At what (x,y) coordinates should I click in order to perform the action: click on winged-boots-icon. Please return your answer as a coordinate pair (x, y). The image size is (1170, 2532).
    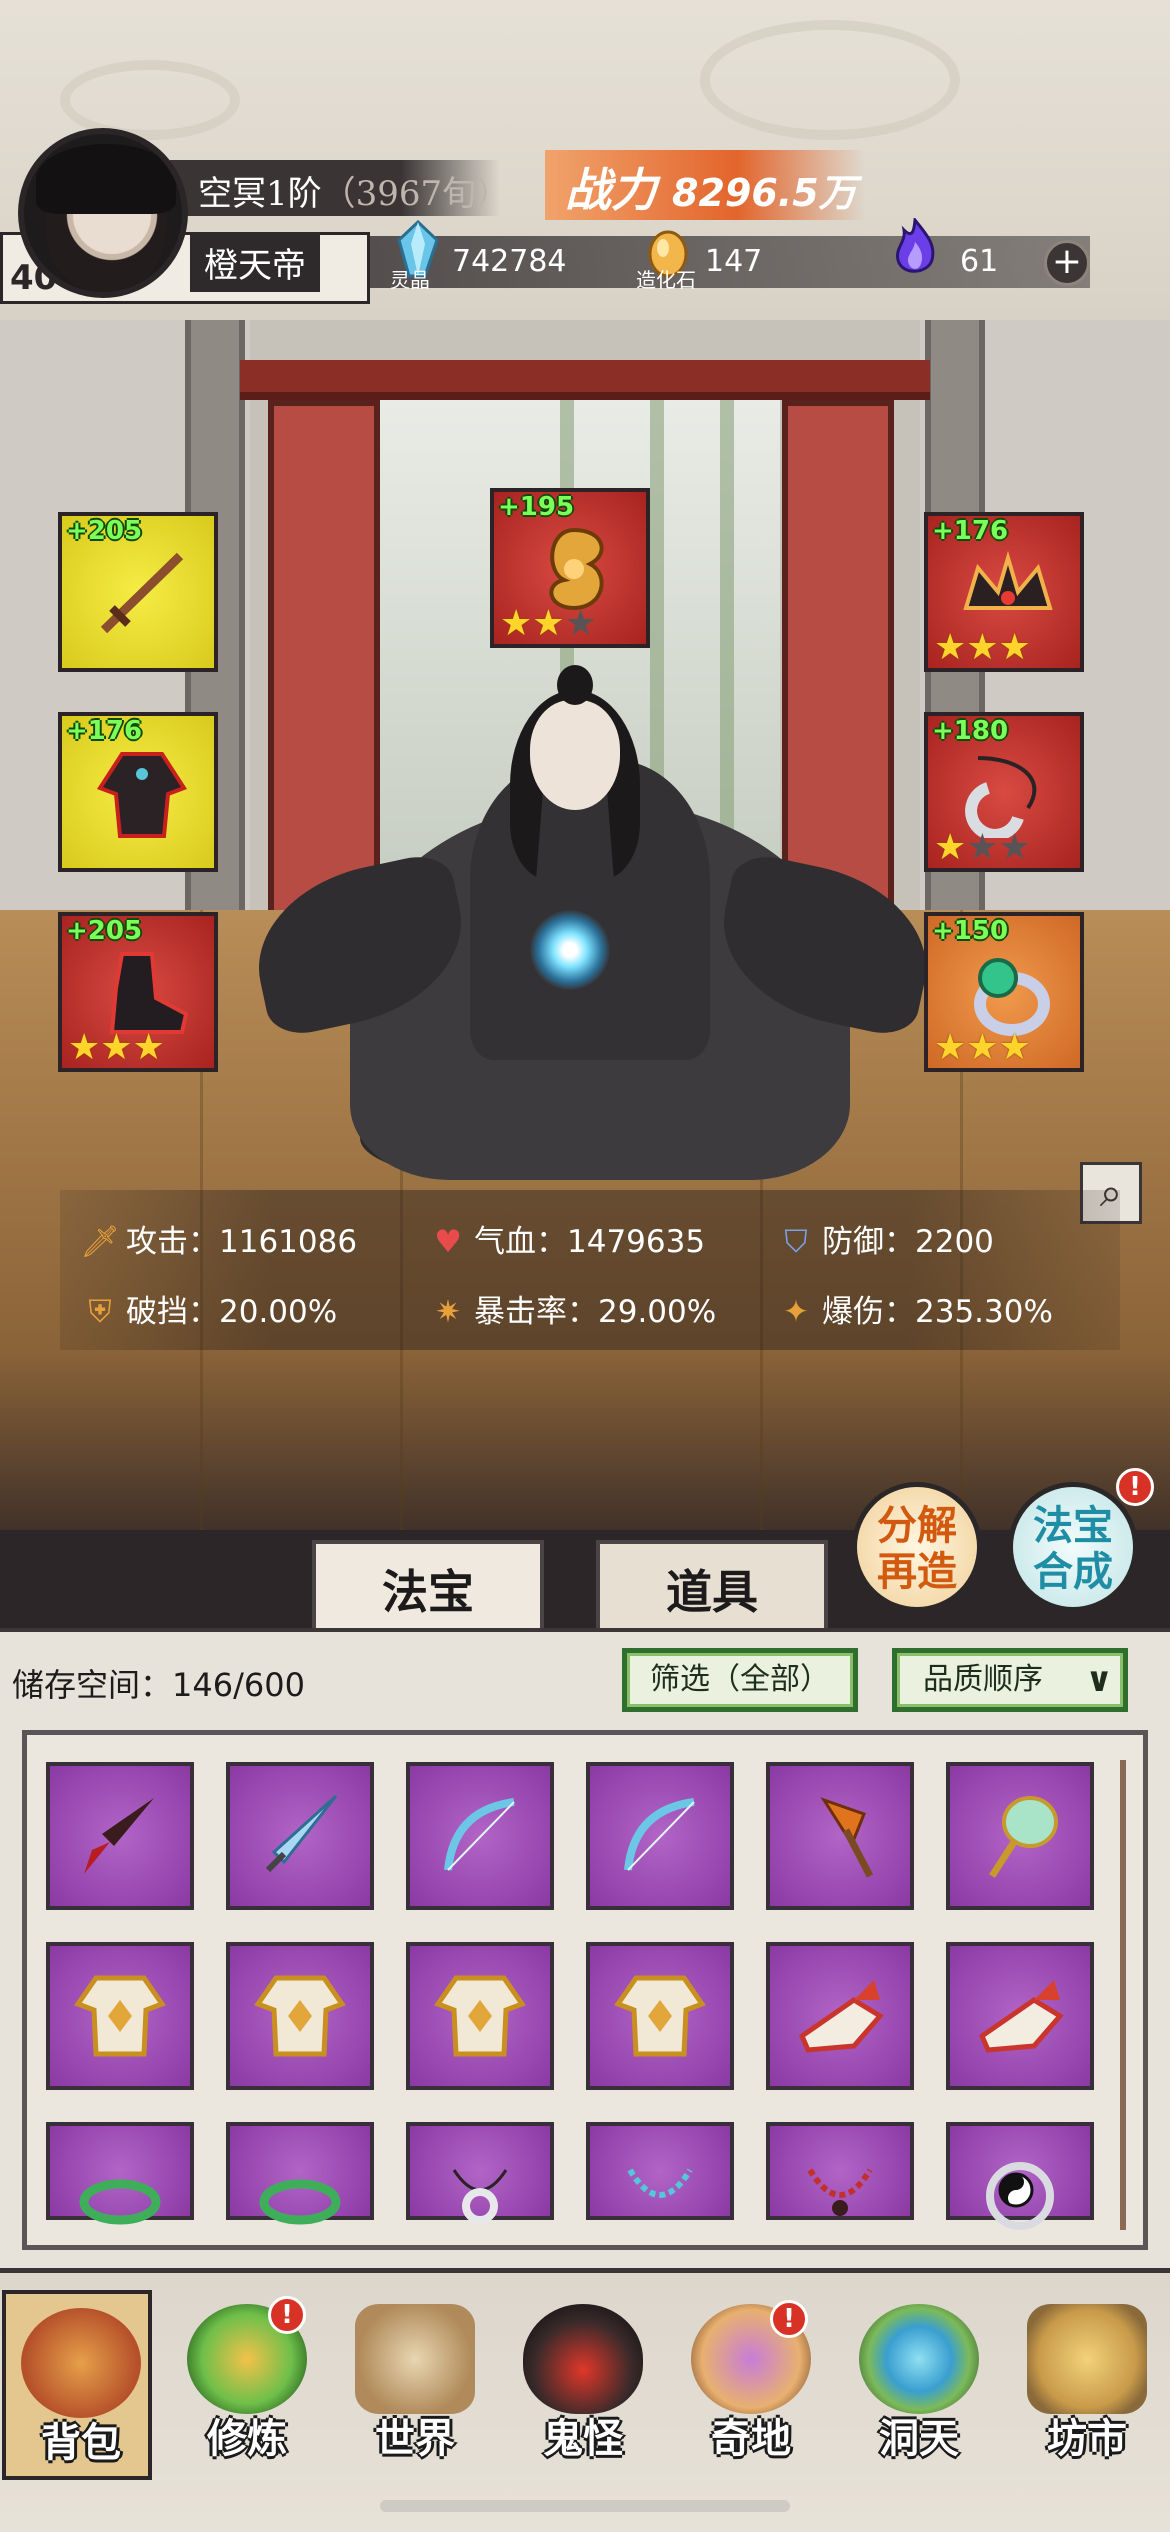
    Looking at the image, I should click on (1021, 2016).